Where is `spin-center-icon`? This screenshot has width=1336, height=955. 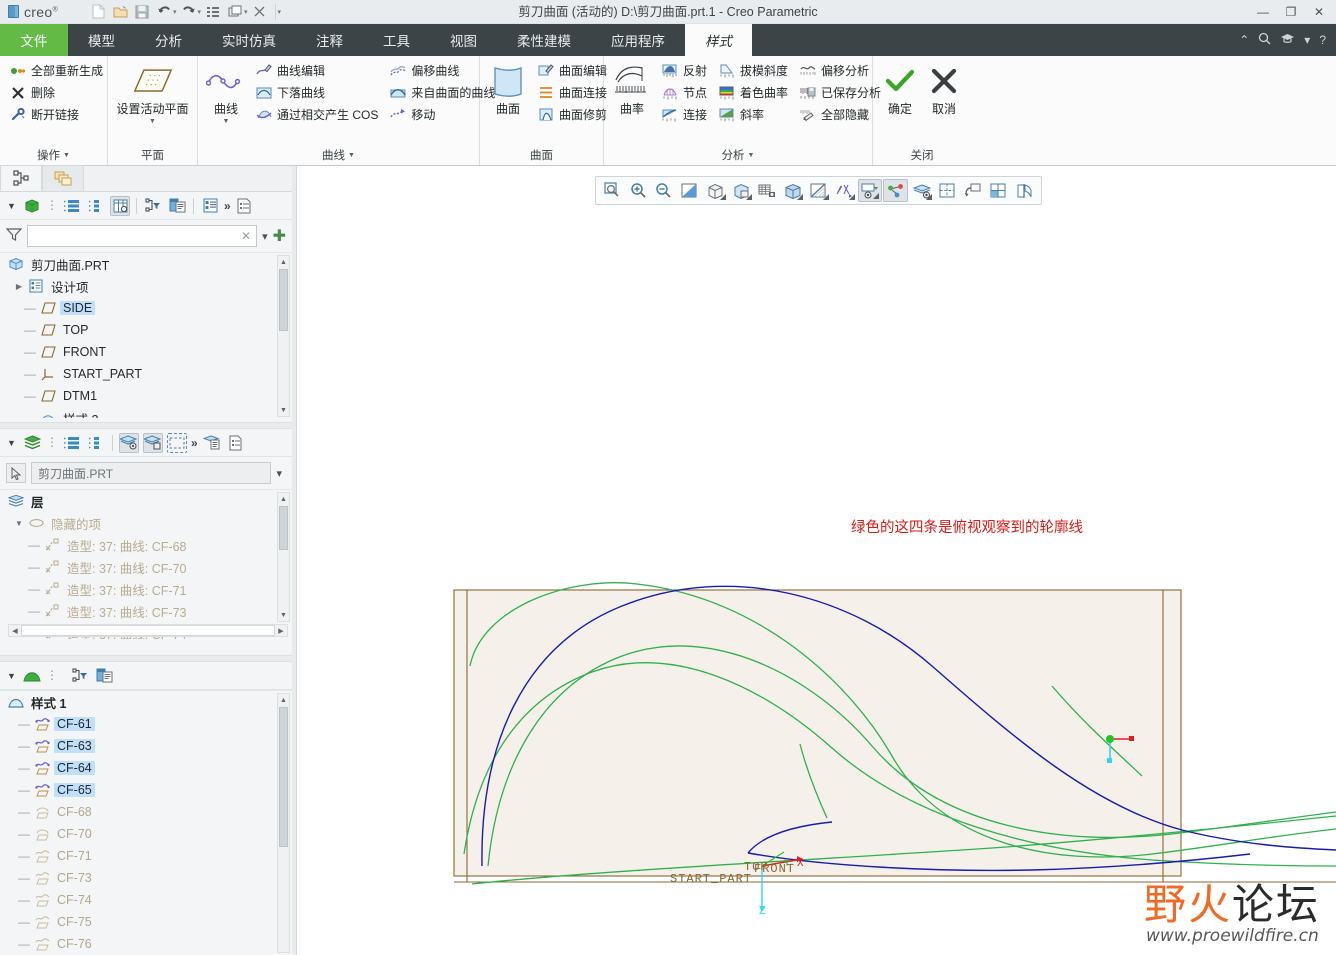
spin-center-icon is located at coordinates (896, 190).